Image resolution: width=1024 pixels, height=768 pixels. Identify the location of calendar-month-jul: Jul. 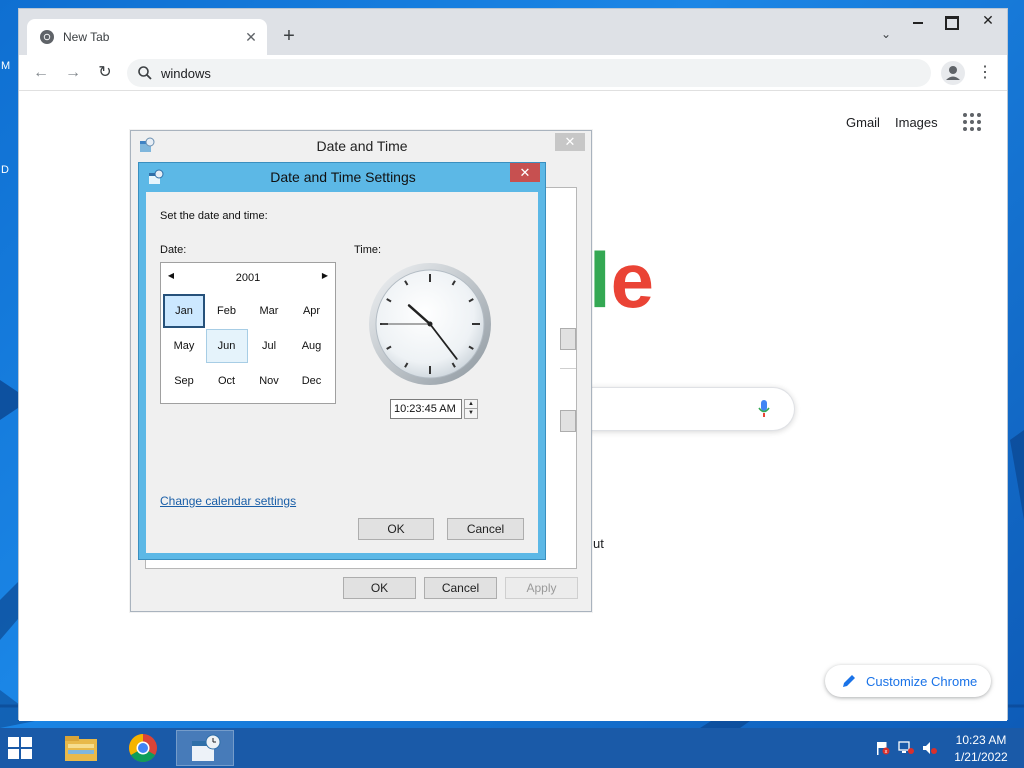
(269, 346).